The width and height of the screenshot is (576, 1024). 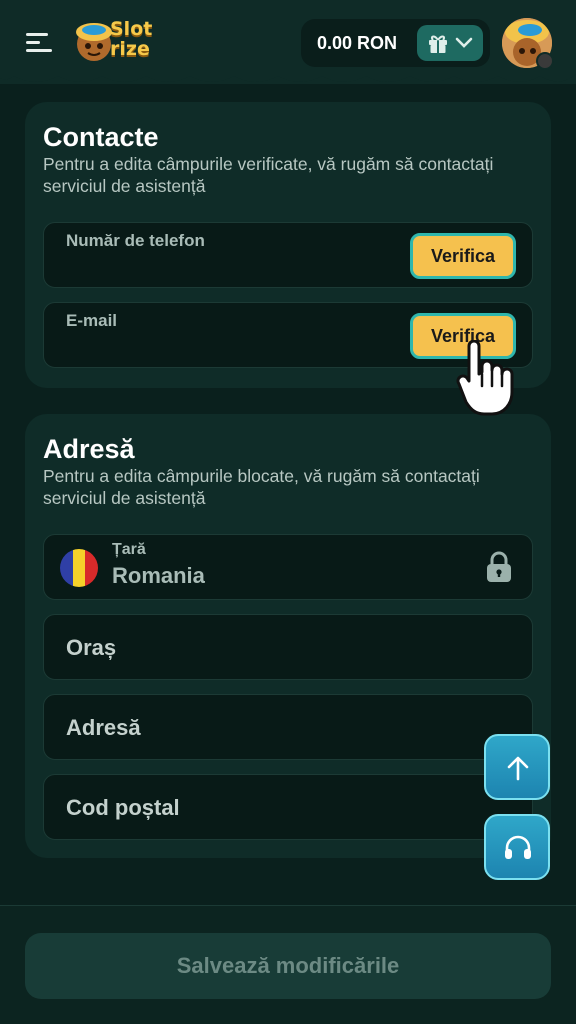 I want to click on address-title: Adresă, so click(x=89, y=449).